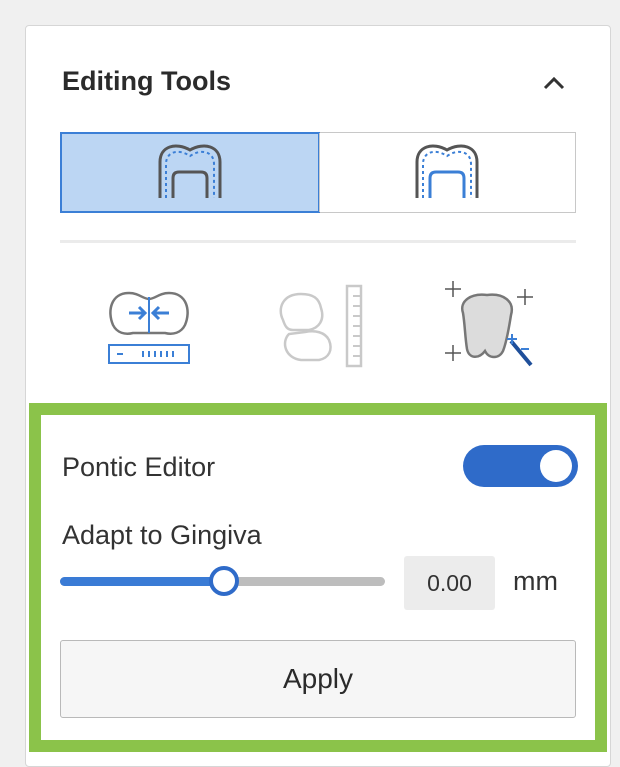  I want to click on outer-surface-mode-button, so click(190, 172).